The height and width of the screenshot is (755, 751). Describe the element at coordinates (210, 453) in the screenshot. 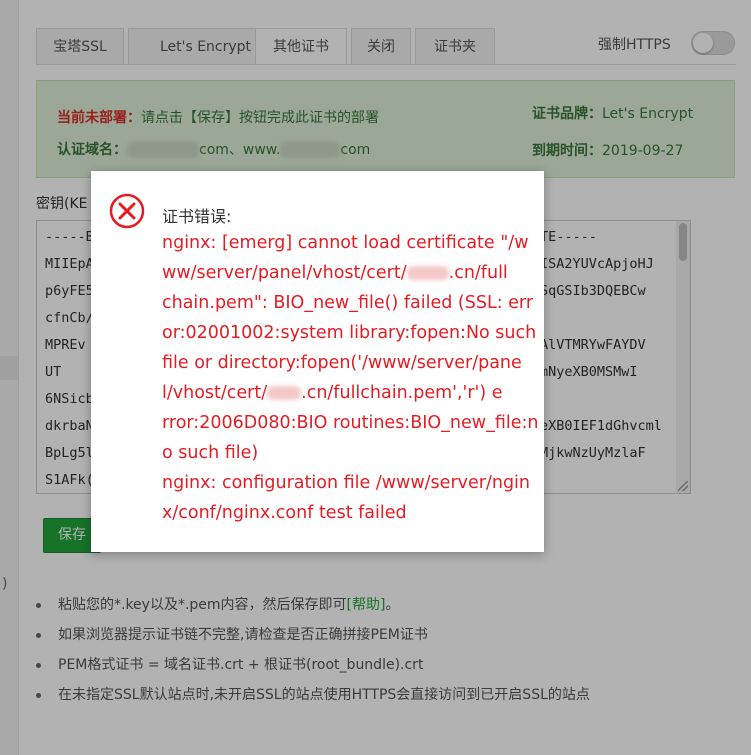

I see `message-line: o such file)` at that location.